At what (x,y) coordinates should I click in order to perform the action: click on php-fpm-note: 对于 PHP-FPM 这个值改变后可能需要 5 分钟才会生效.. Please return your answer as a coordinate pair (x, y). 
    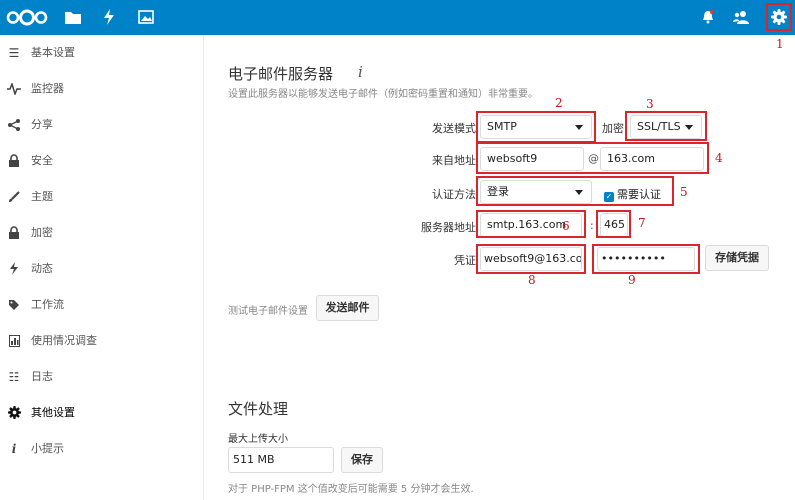
    Looking at the image, I should click on (351, 489).